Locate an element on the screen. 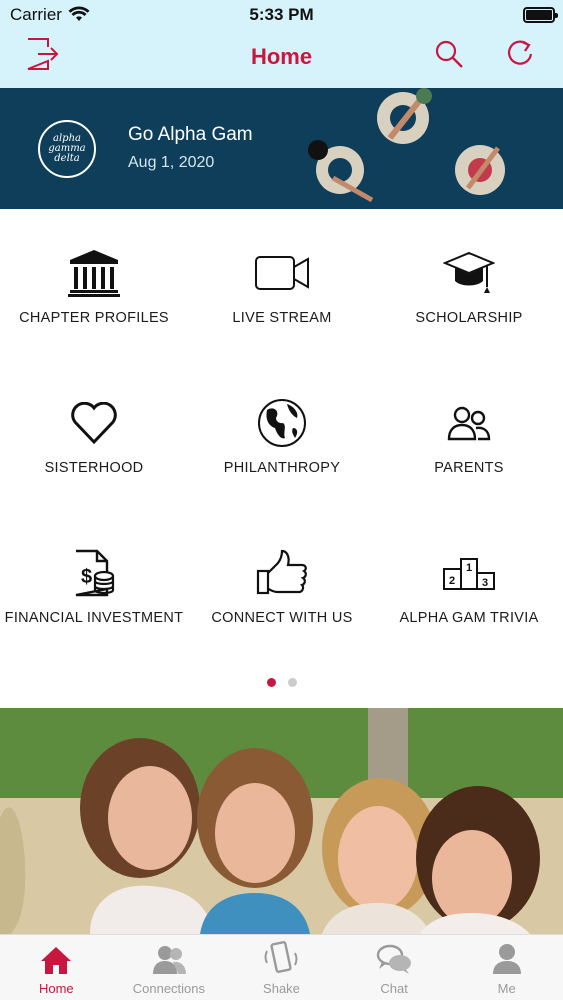  refresh-button is located at coordinates (521, 56).